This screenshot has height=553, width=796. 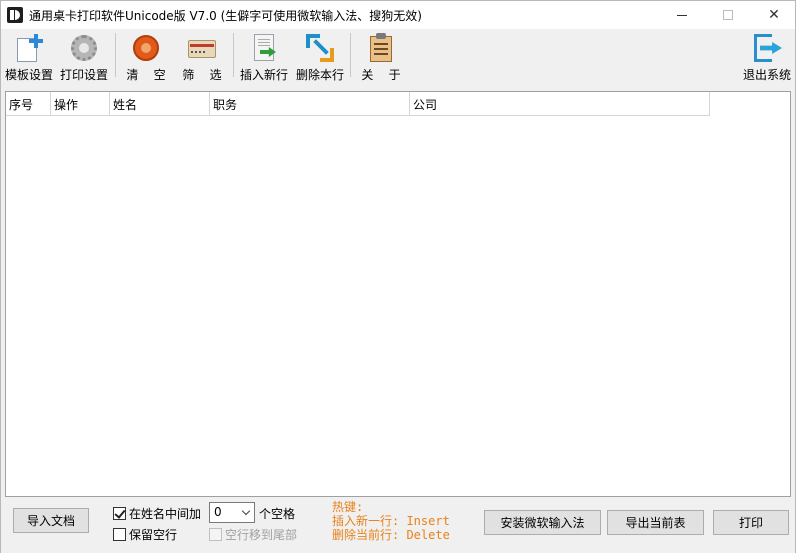 What do you see at coordinates (767, 47) in the screenshot?
I see `exit-icon` at bounding box center [767, 47].